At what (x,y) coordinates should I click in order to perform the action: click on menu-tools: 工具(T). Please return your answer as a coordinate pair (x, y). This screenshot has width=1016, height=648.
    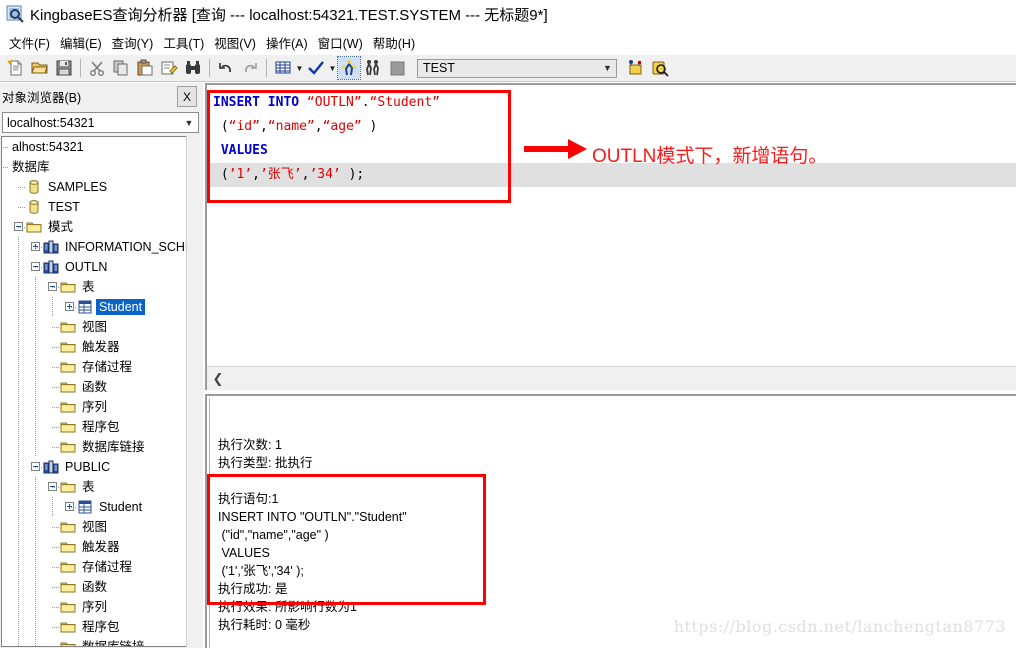
    Looking at the image, I should click on (183, 42).